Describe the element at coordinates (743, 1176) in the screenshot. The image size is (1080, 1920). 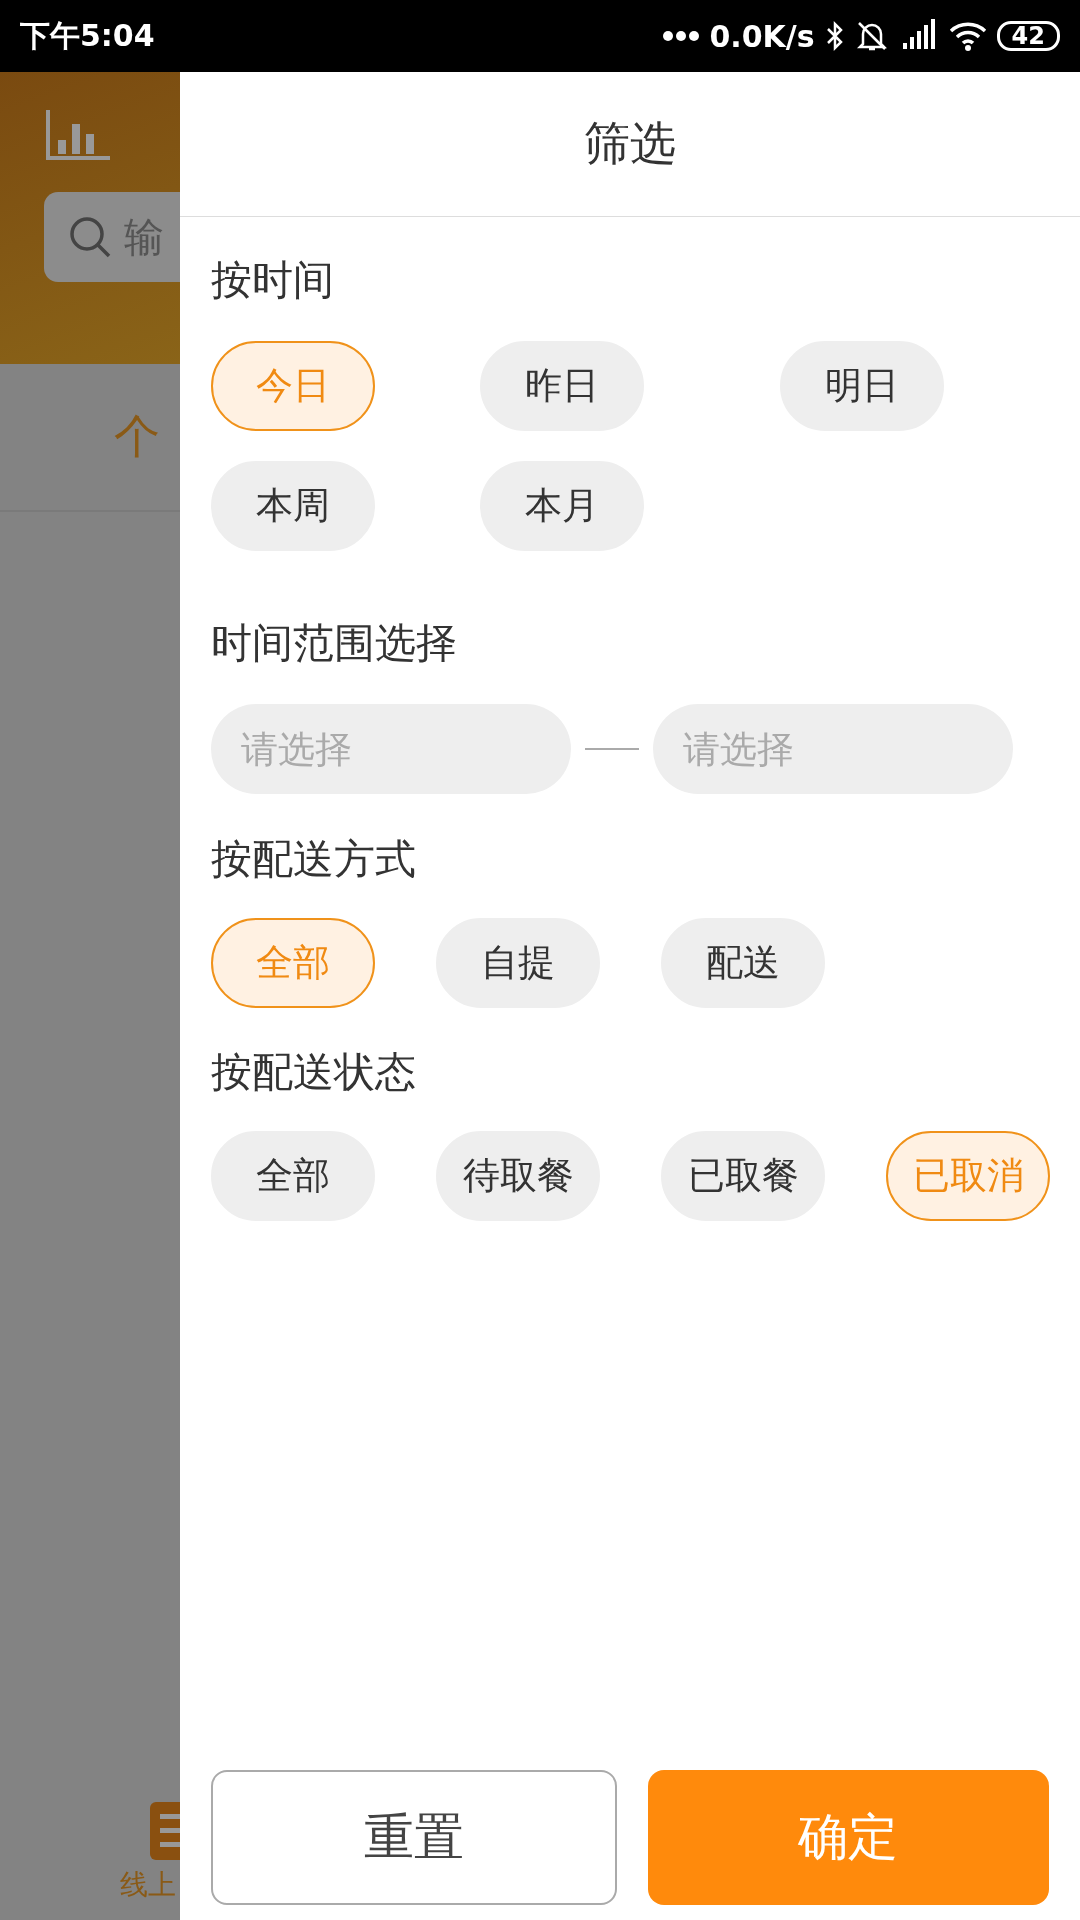
I see `filter-chip: 已取餐` at that location.